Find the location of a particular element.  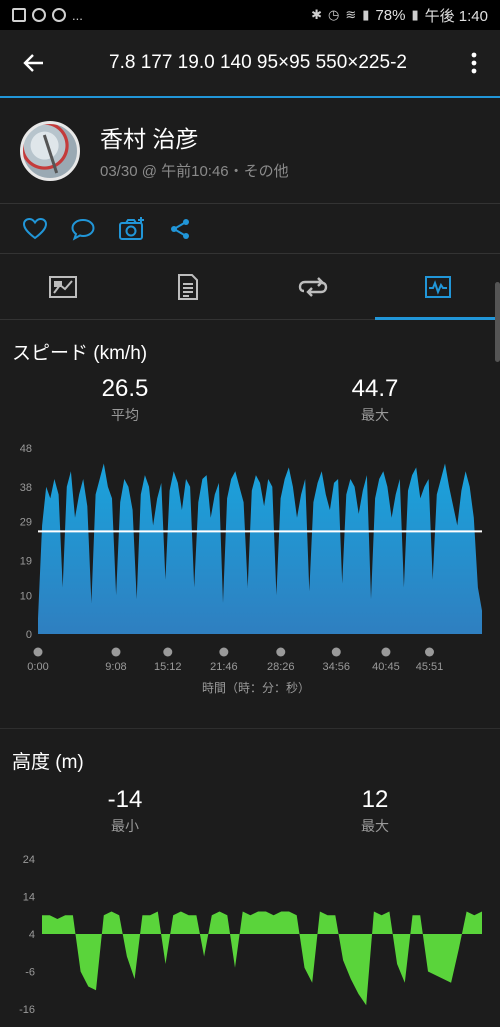

battery-level: 78% is located at coordinates (390, 15).